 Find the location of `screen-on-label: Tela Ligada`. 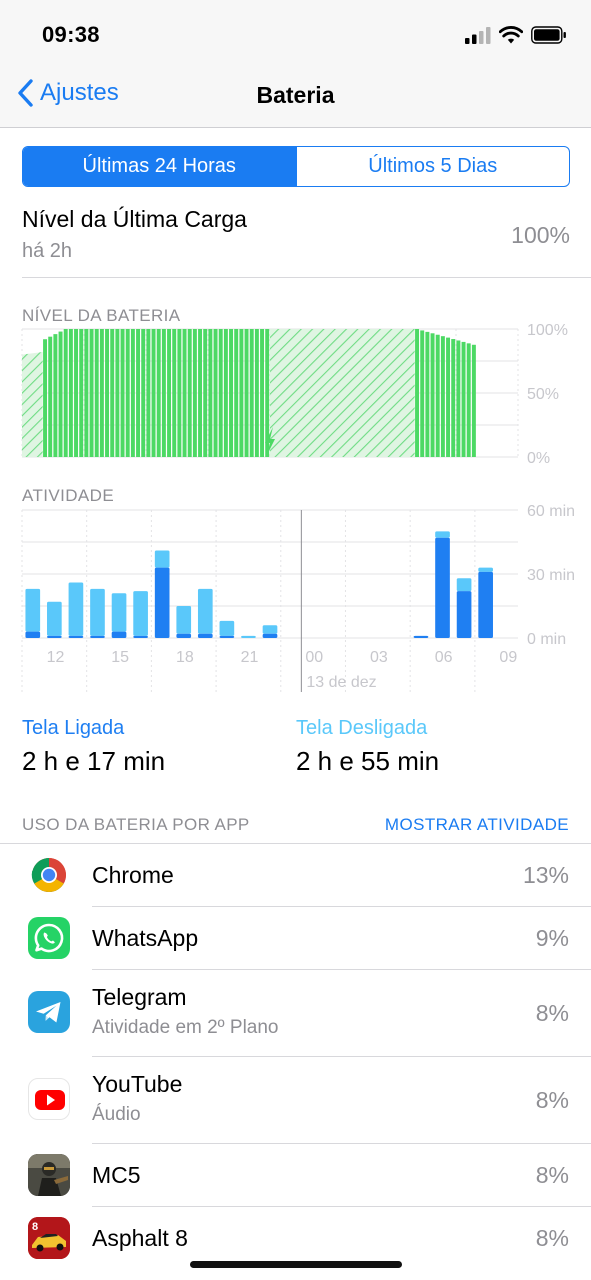

screen-on-label: Tela Ligada is located at coordinates (73, 728).